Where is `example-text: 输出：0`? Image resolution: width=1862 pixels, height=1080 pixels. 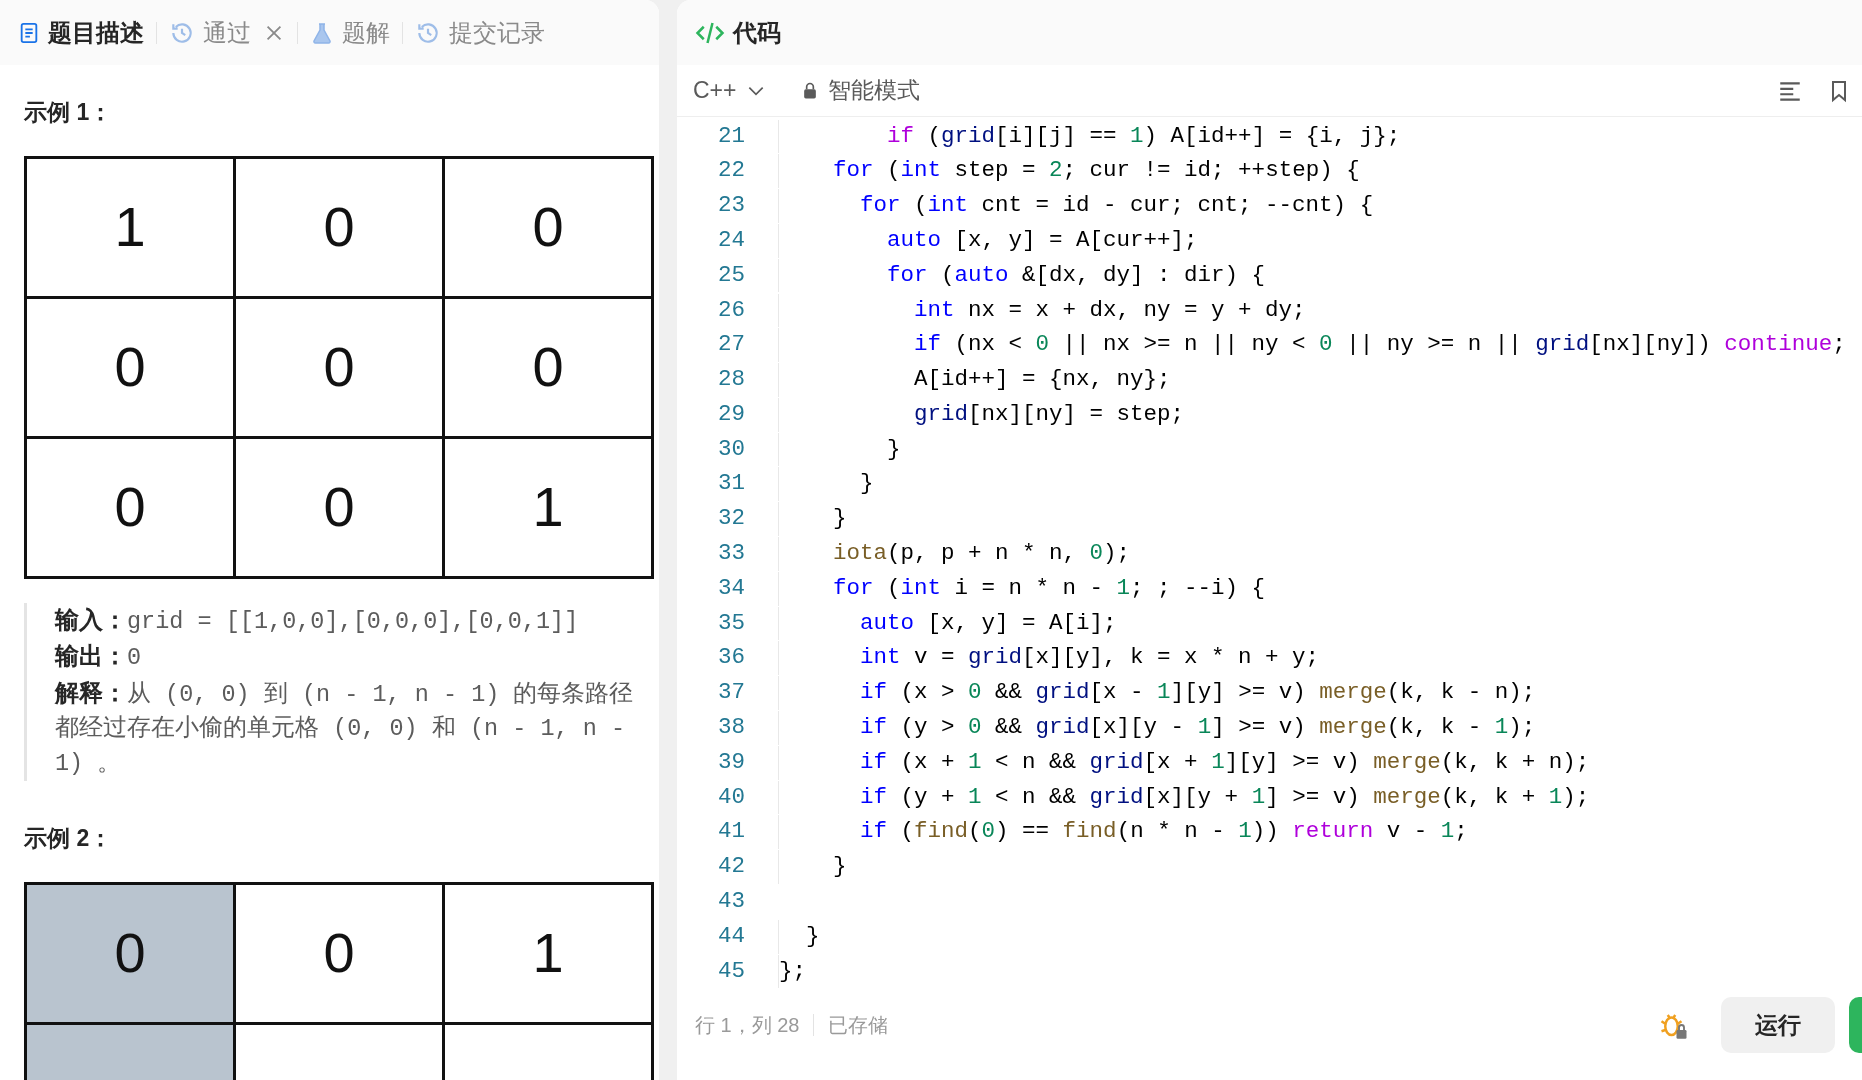 example-text: 输出：0 is located at coordinates (99, 657).